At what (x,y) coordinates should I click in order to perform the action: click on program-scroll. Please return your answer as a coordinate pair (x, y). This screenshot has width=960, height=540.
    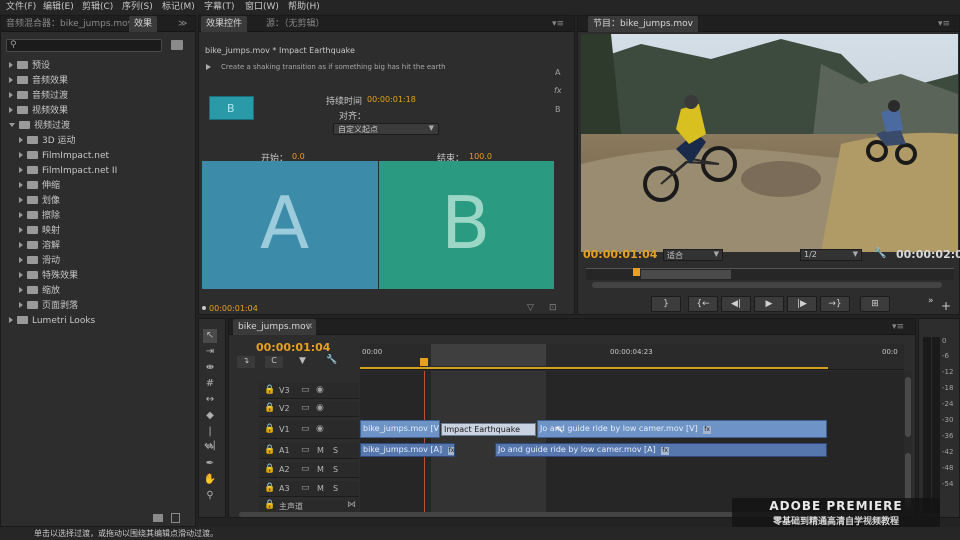
    Looking at the image, I should click on (767, 285).